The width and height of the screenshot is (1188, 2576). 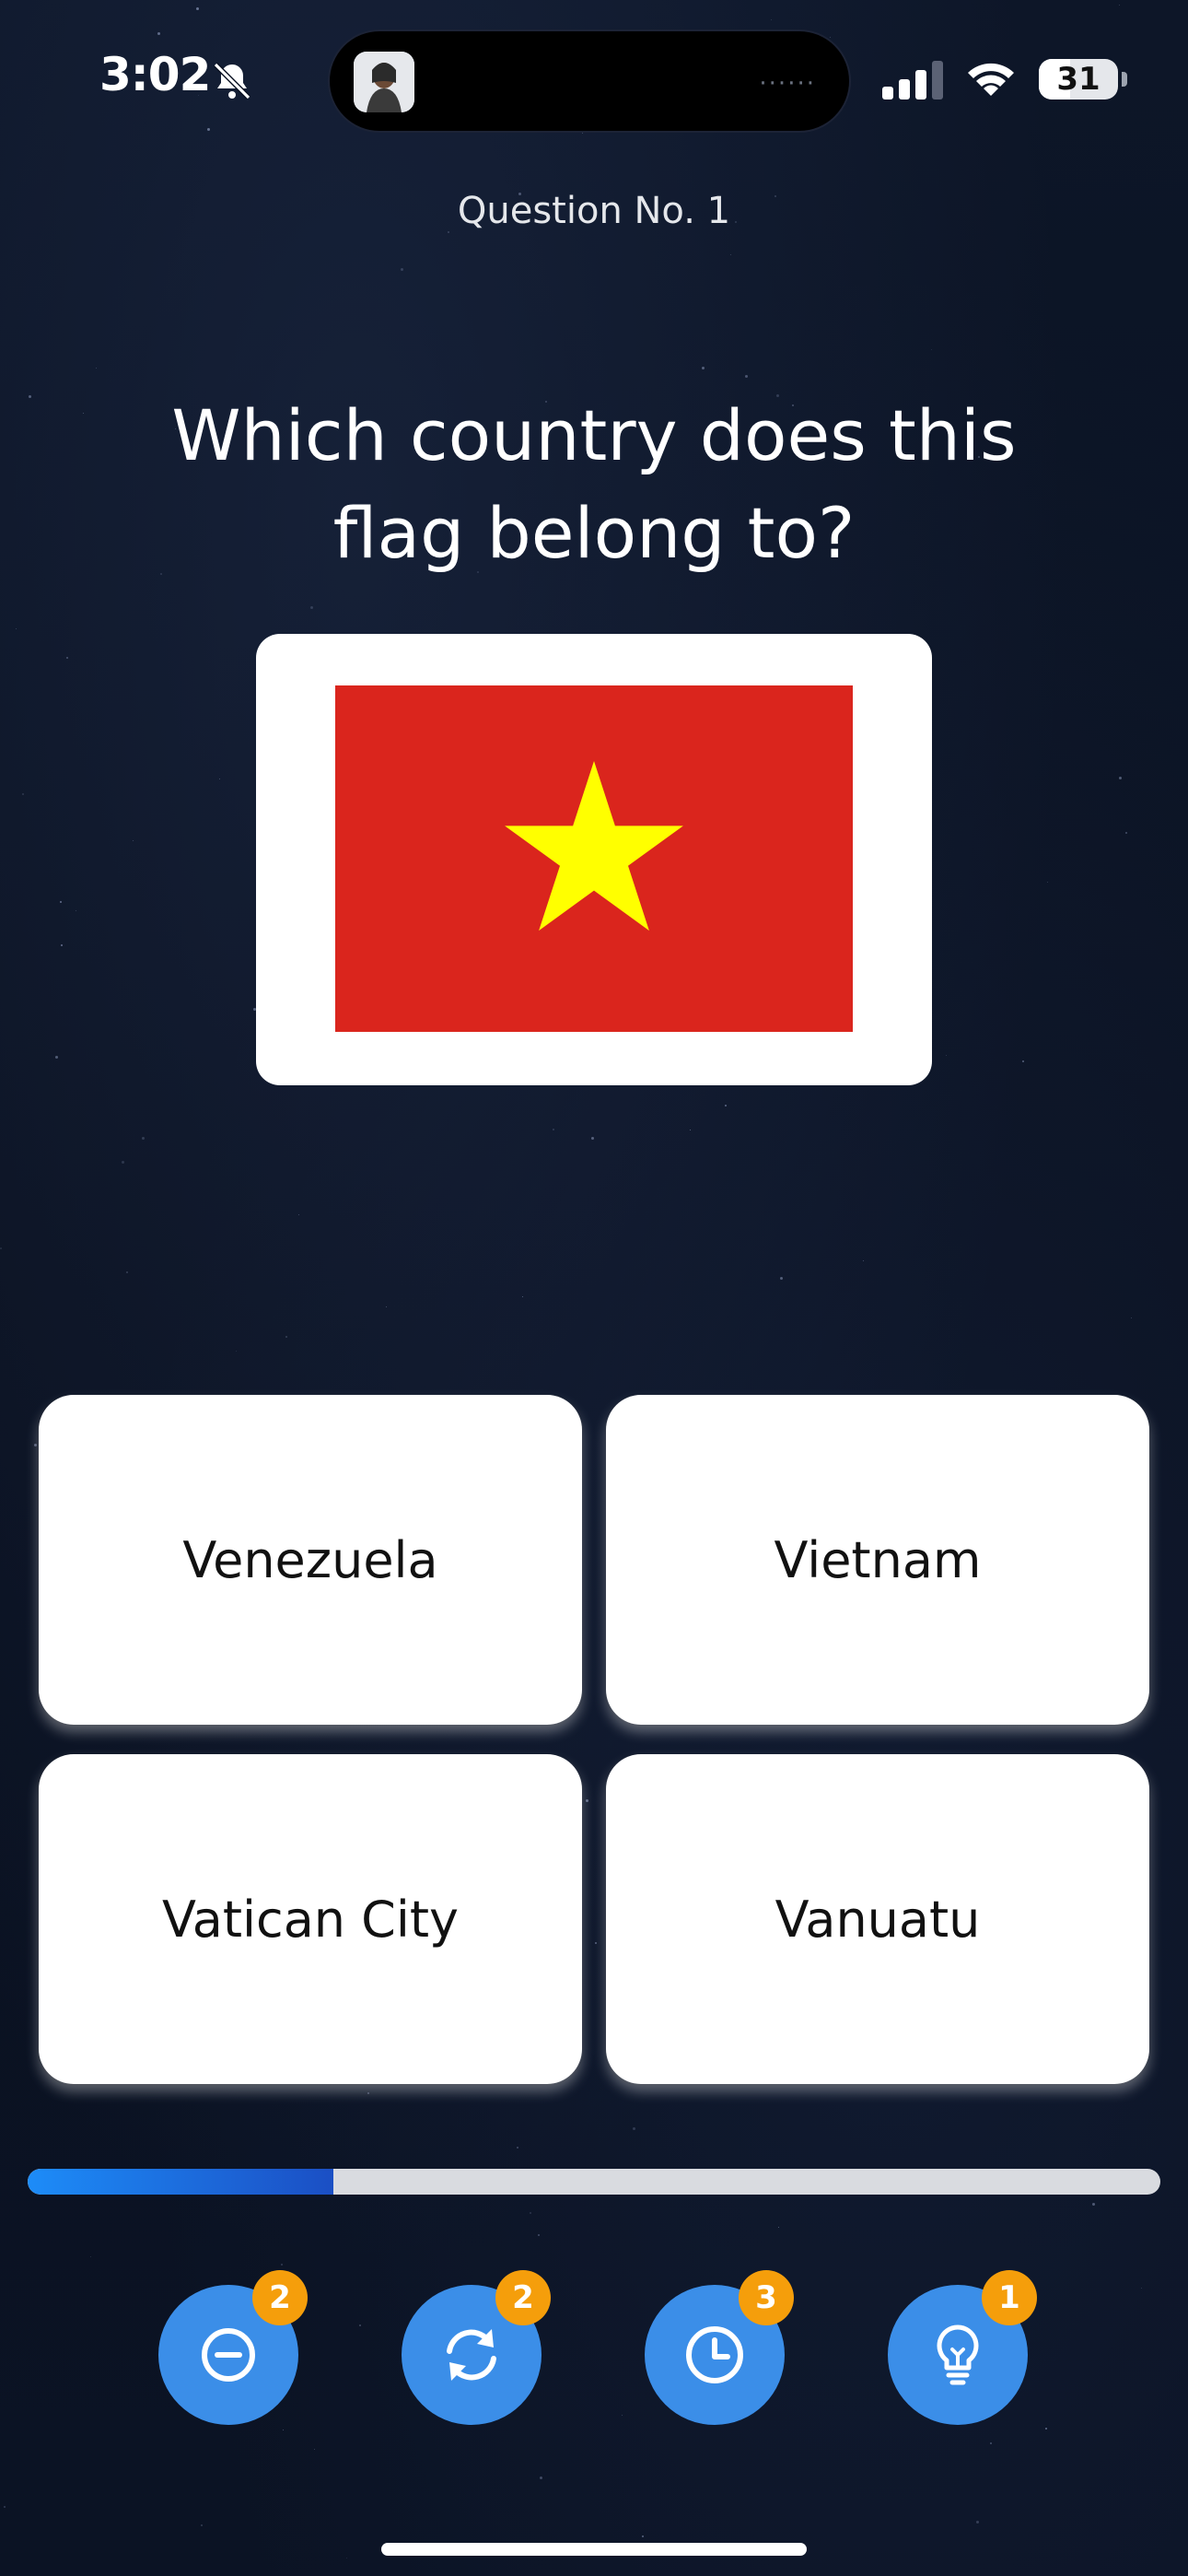 I want to click on answer-option-vietnam: Vietnam, so click(x=877, y=1560).